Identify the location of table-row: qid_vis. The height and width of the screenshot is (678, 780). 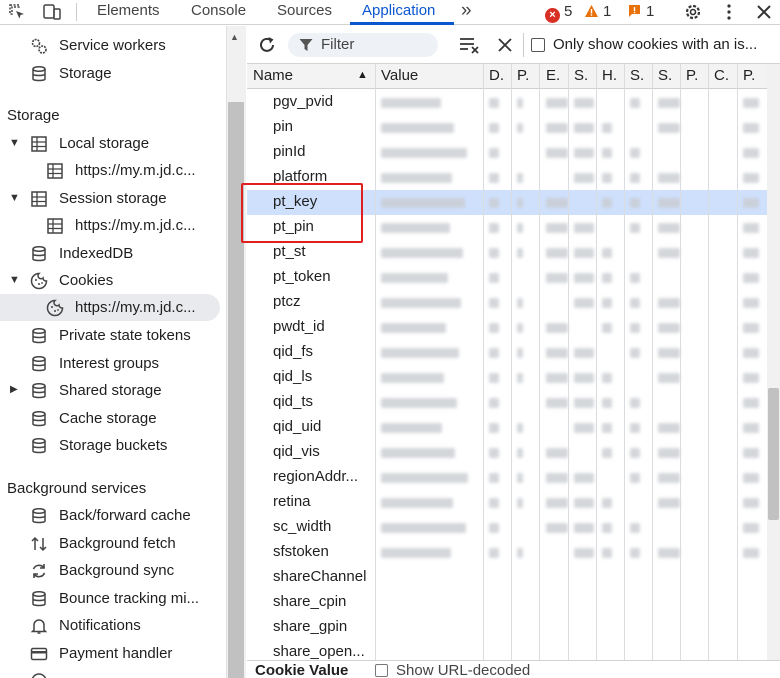
(507, 452).